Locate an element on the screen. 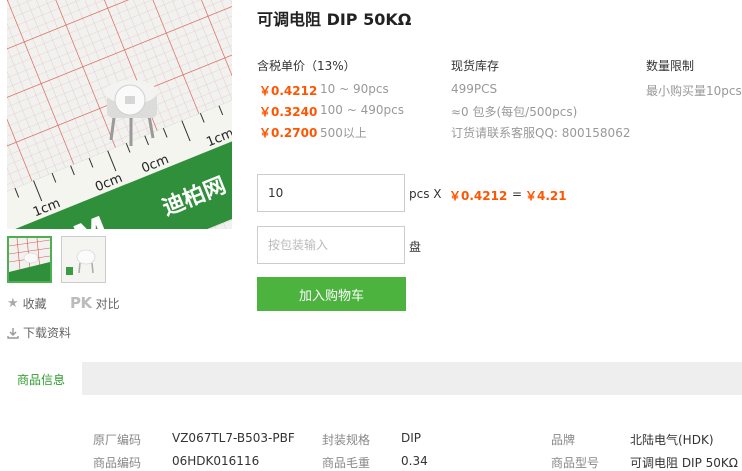  tier-price: ￥0.2700 is located at coordinates (288, 133).